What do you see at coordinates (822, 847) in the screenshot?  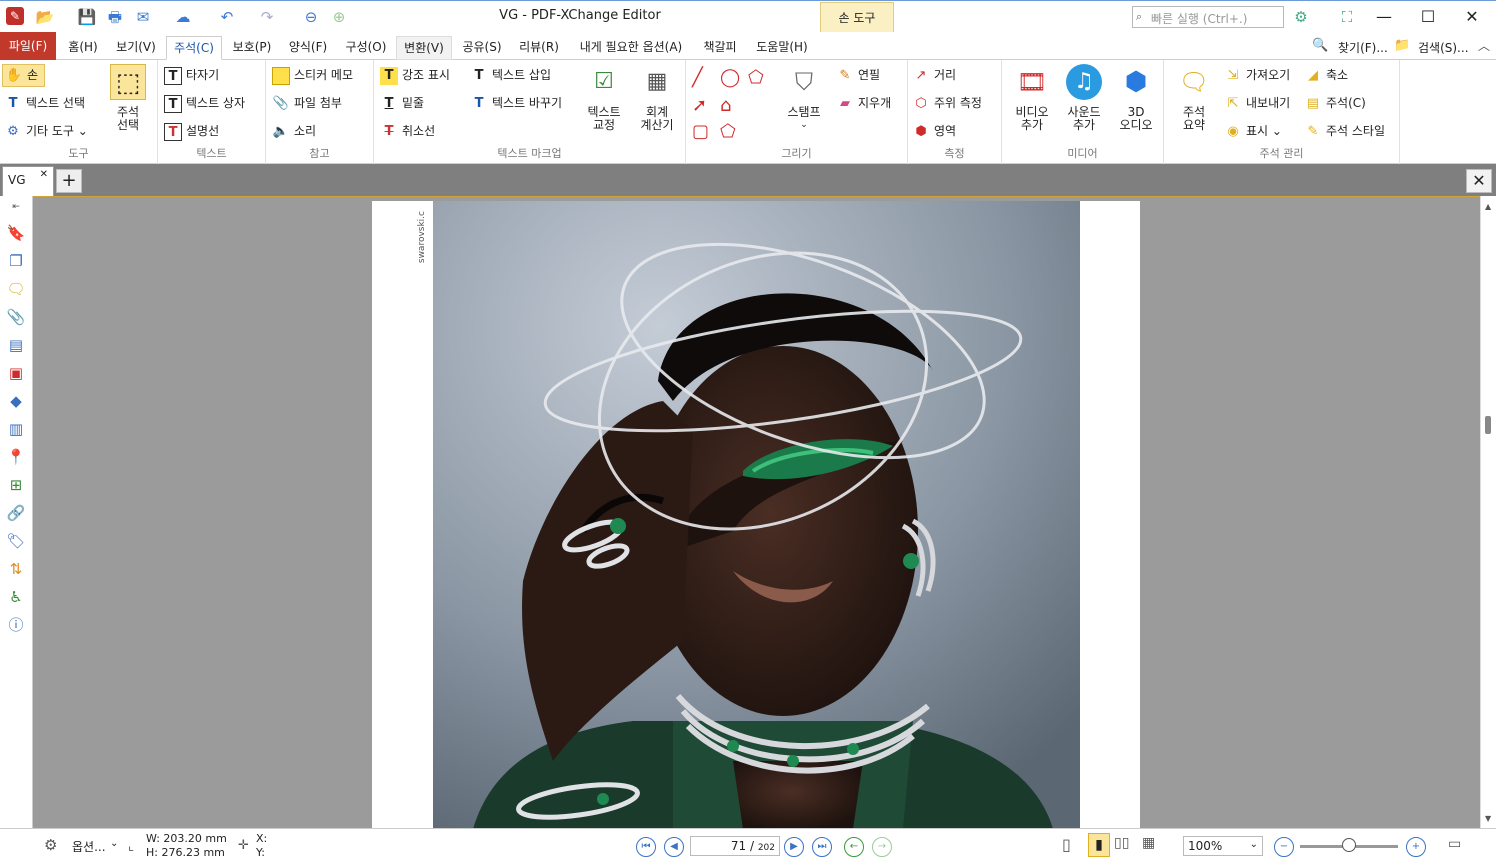 I see `last-page-icon: ⏭` at bounding box center [822, 847].